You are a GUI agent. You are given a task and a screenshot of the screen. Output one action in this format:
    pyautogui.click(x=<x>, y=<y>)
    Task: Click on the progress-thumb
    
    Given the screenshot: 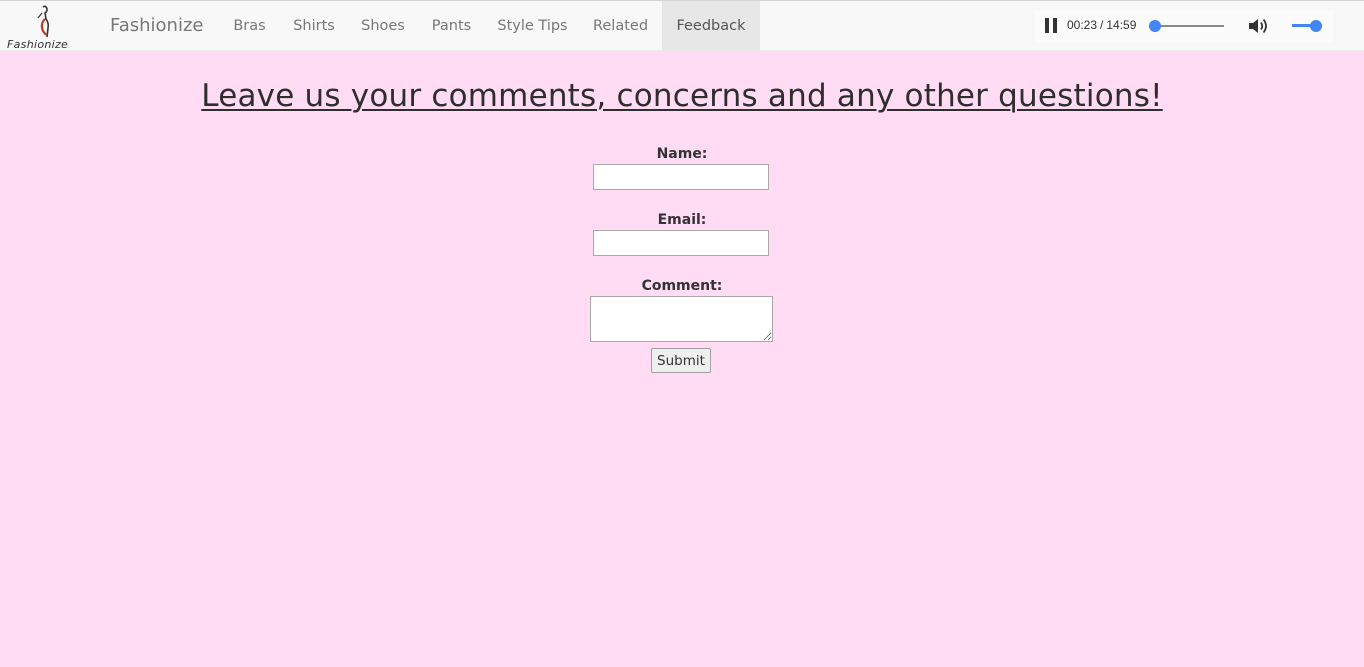 What is the action you would take?
    pyautogui.click(x=1154, y=26)
    